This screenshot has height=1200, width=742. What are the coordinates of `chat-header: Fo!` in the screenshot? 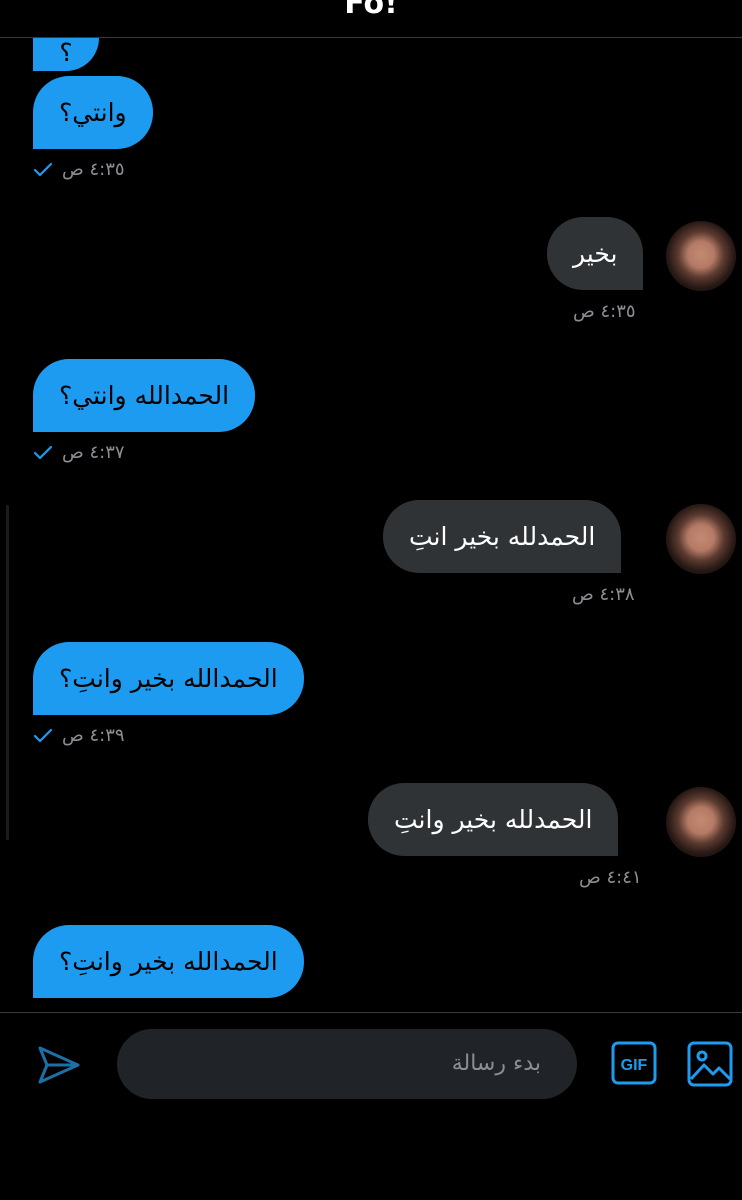 It's located at (371, 19).